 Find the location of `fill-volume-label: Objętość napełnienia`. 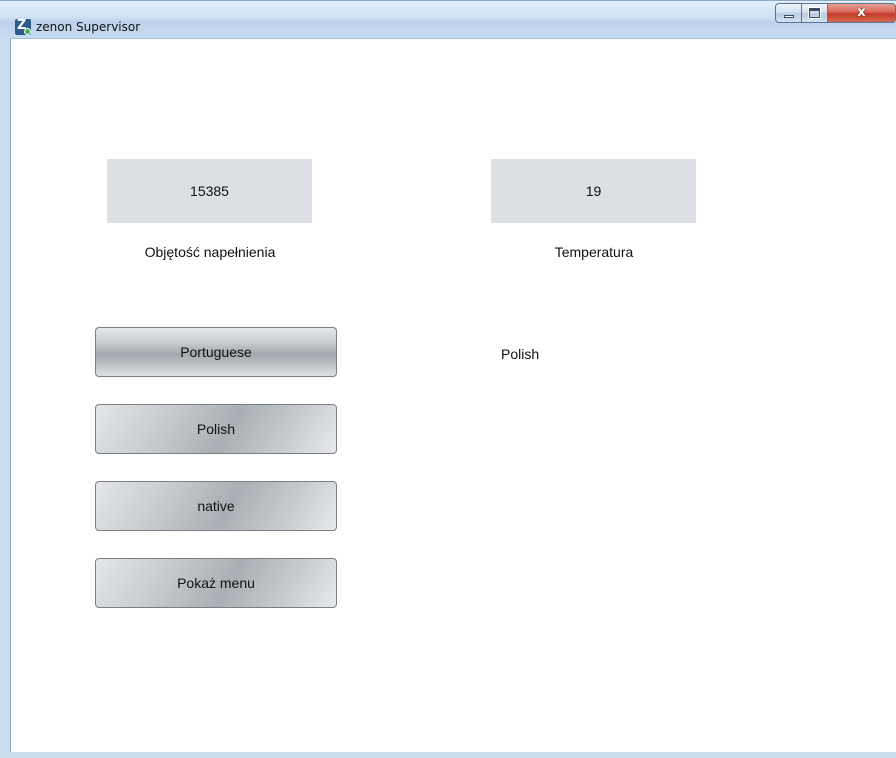

fill-volume-label: Objętość napełnienia is located at coordinates (210, 252).